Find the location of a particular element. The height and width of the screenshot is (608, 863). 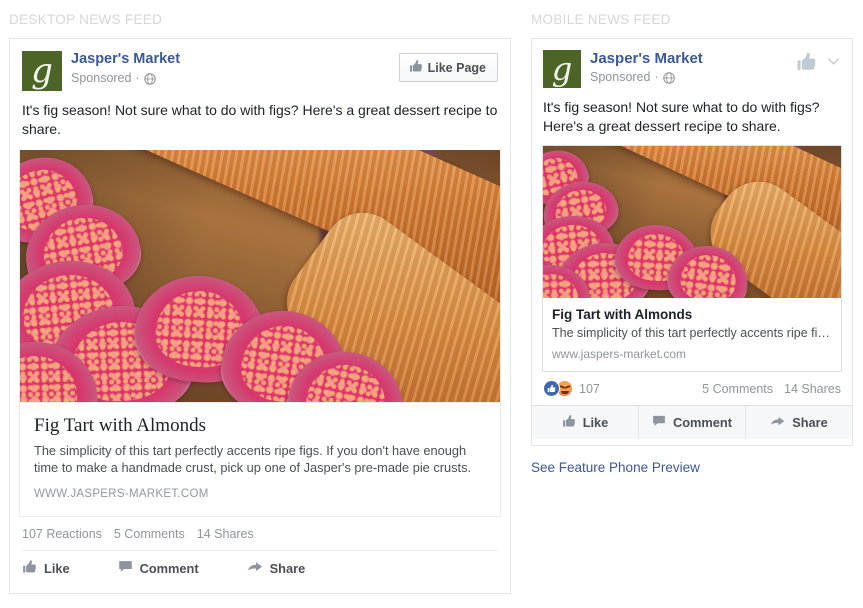

mobile-stats-right: 5 Comments 14 Shares is located at coordinates (771, 389).